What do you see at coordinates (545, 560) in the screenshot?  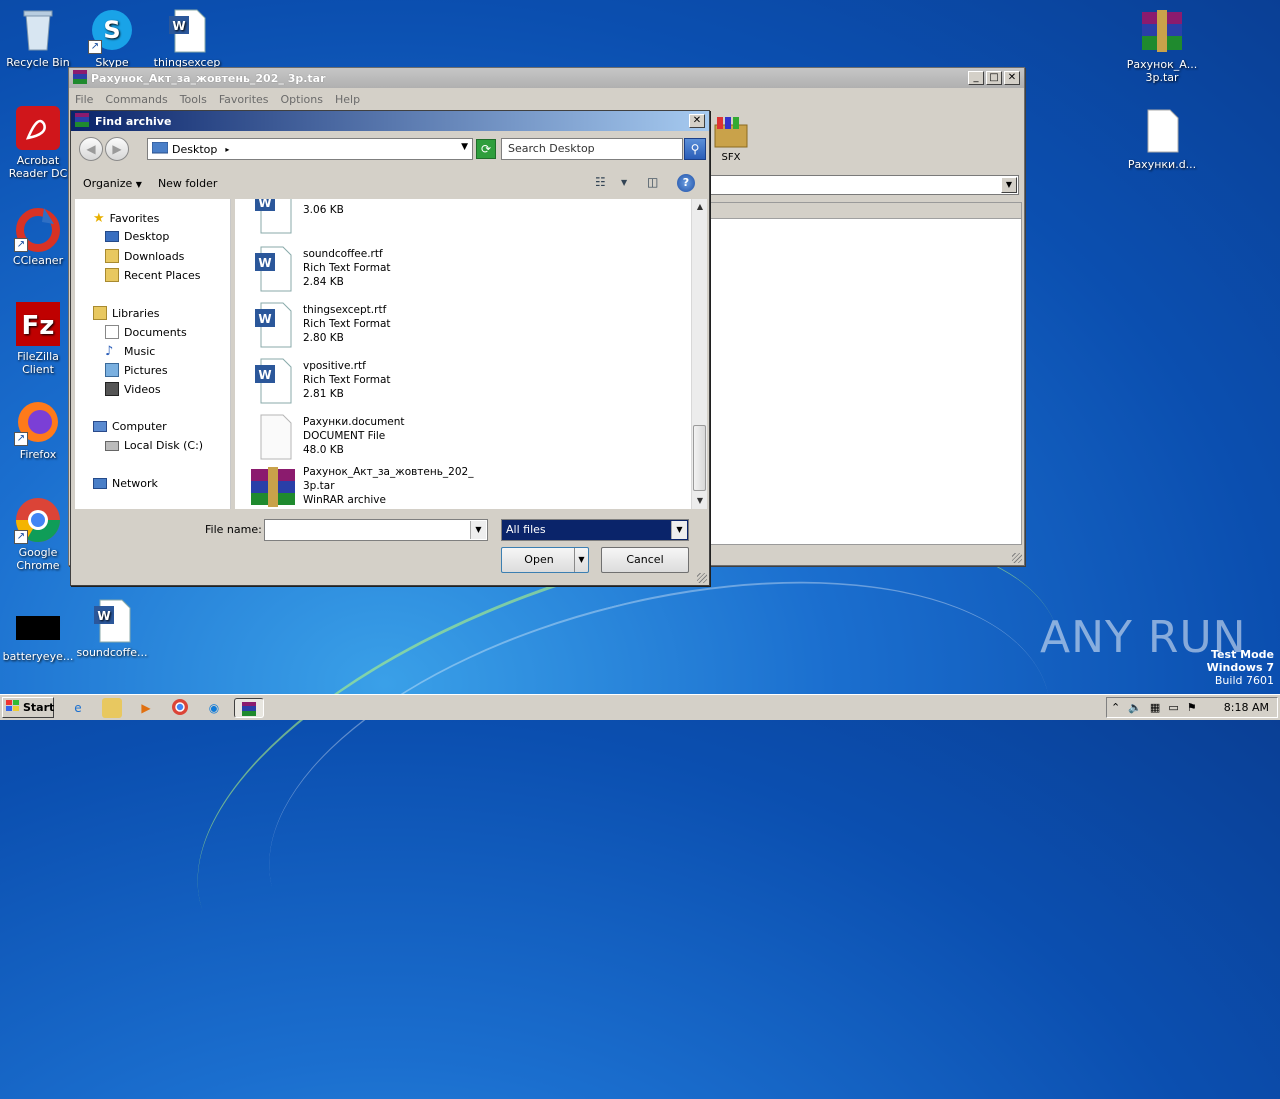 I see `open-button: Open ▼` at bounding box center [545, 560].